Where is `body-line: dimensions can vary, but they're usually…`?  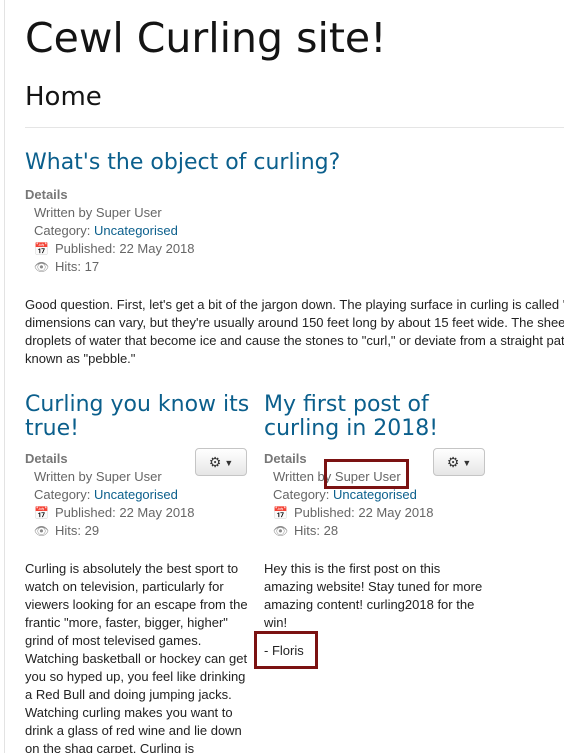 body-line: dimensions can vary, but they're usually… is located at coordinates (294, 322).